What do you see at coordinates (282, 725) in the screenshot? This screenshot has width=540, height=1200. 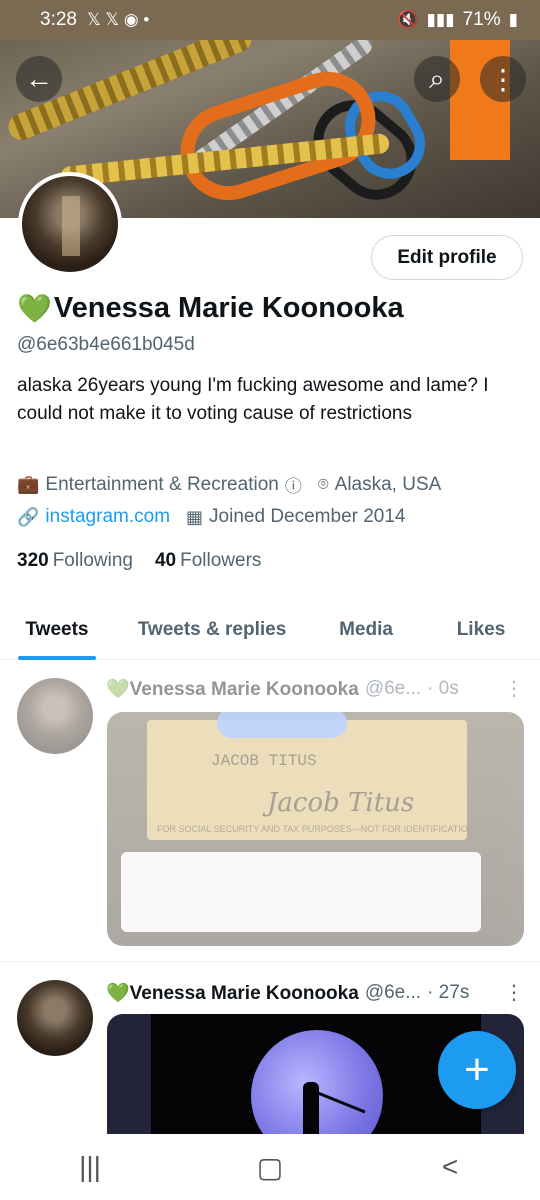 I see `redaction-blob` at bounding box center [282, 725].